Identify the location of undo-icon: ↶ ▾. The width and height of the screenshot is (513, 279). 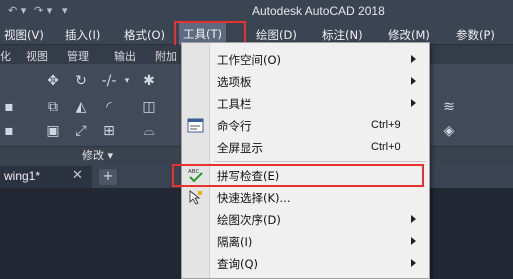
(17, 10).